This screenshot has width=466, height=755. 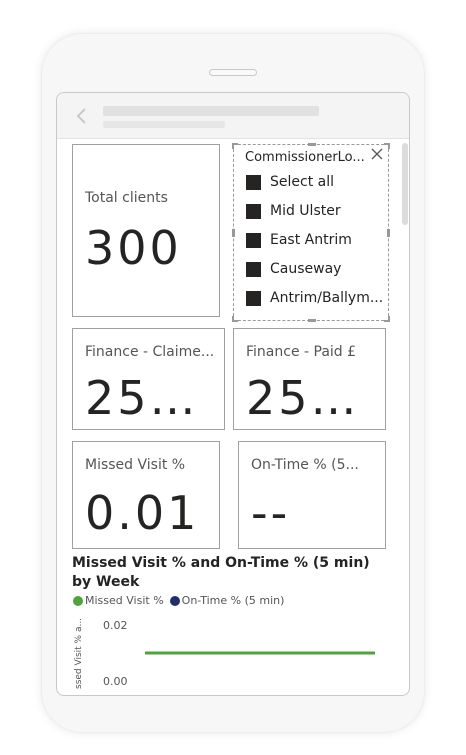 I want to click on scrollbar, so click(x=405, y=184).